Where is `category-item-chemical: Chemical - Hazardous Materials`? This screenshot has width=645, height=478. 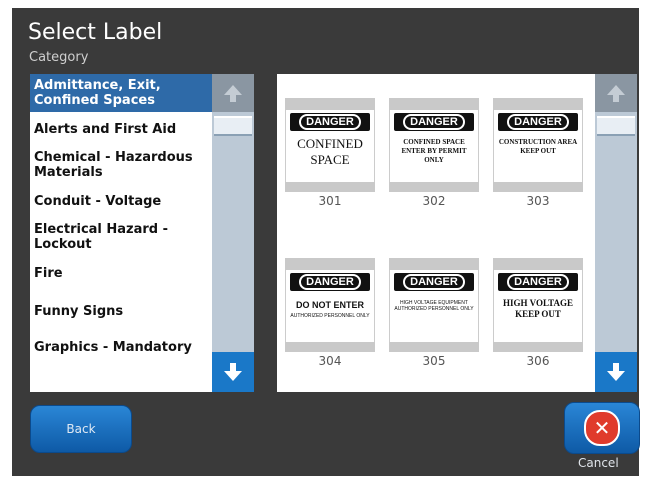 category-item-chemical: Chemical - Hazardous Materials is located at coordinates (121, 165).